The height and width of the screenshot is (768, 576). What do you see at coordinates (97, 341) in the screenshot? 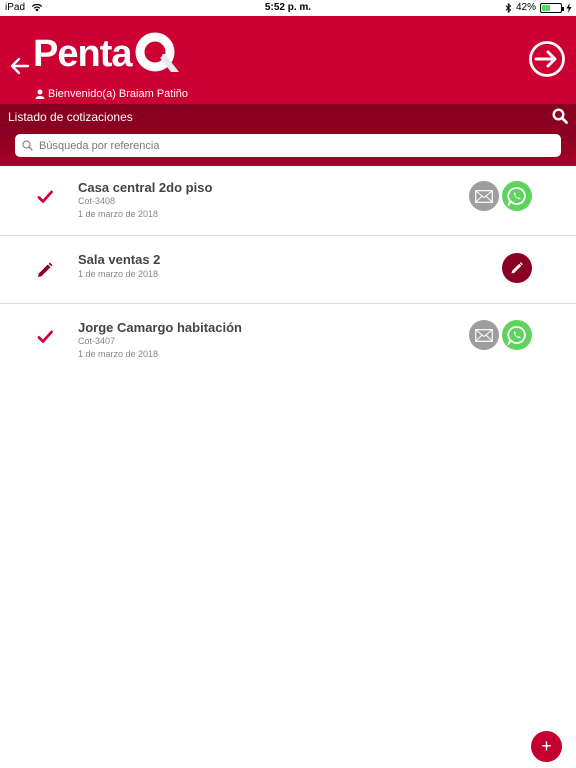
I see `quote-code: Cot-3407` at bounding box center [97, 341].